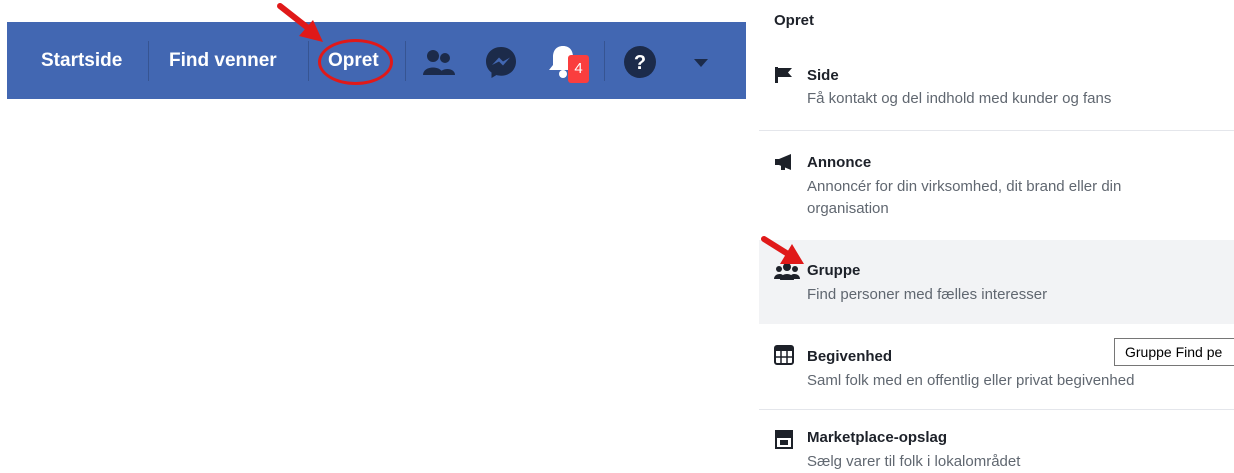  Describe the element at coordinates (784, 77) in the screenshot. I see `flag-icon` at that location.